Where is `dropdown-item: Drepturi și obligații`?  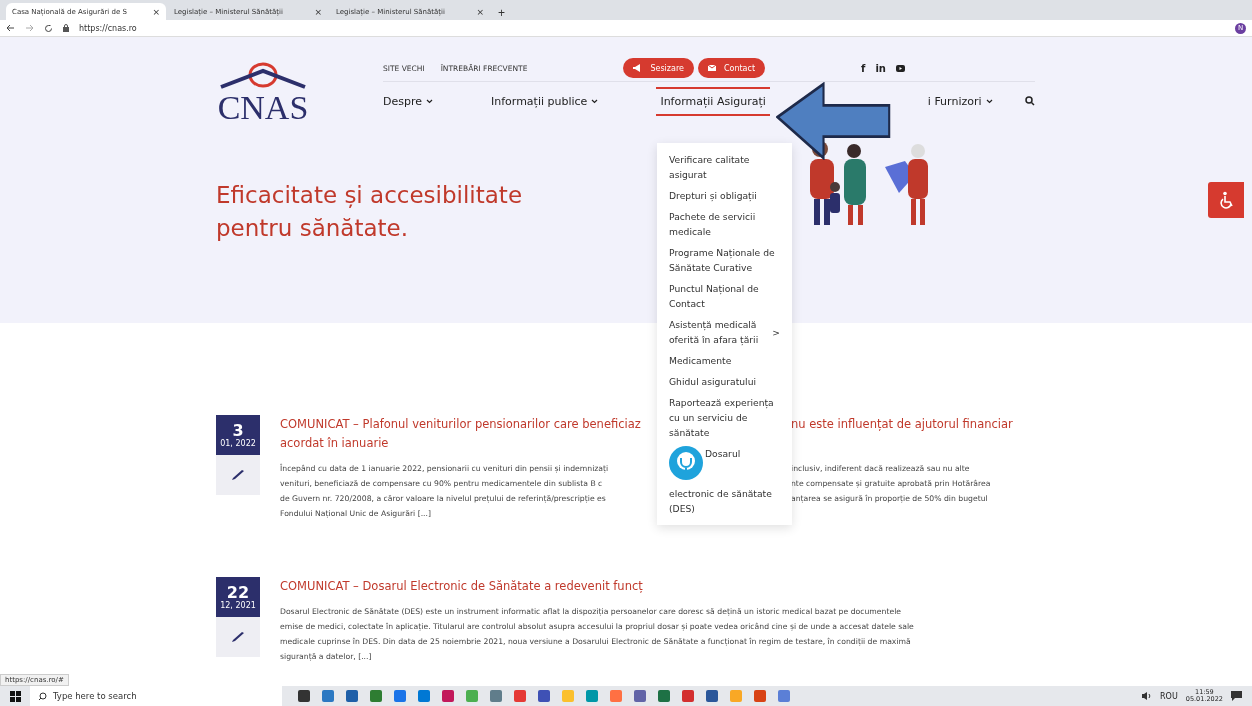
dropdown-item: Drepturi și obligații is located at coordinates (724, 195).